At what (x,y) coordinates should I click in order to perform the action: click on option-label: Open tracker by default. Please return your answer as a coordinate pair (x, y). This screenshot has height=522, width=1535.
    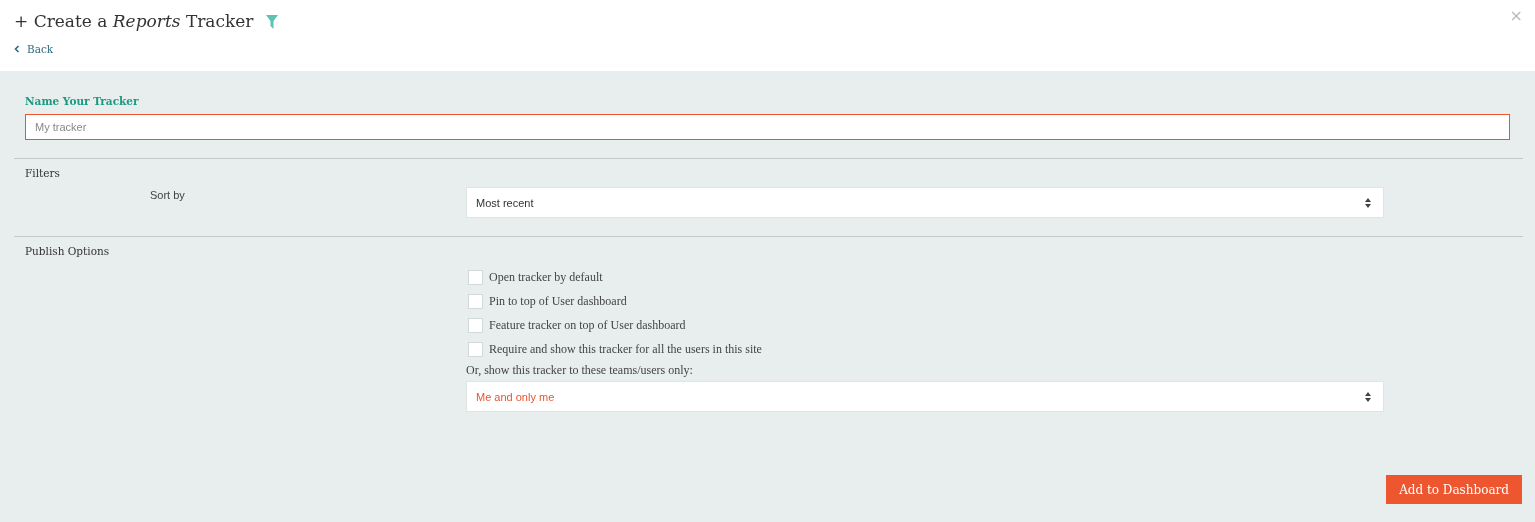
    Looking at the image, I should click on (546, 277).